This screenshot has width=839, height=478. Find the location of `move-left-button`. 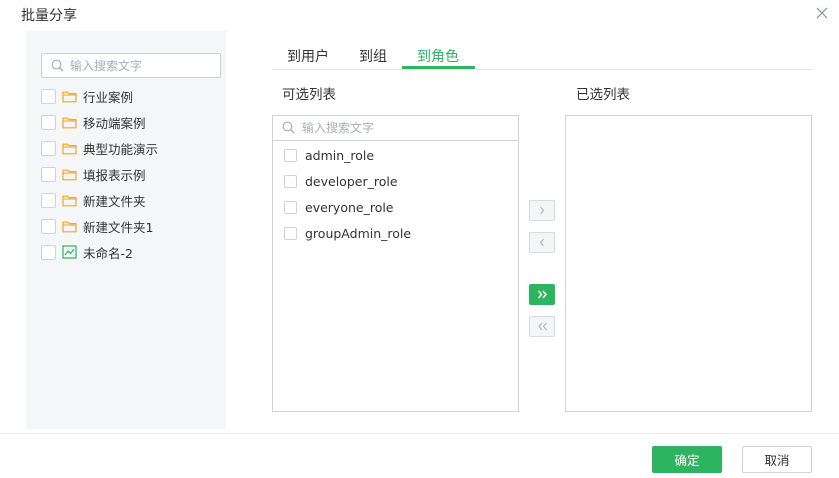

move-left-button is located at coordinates (542, 242).